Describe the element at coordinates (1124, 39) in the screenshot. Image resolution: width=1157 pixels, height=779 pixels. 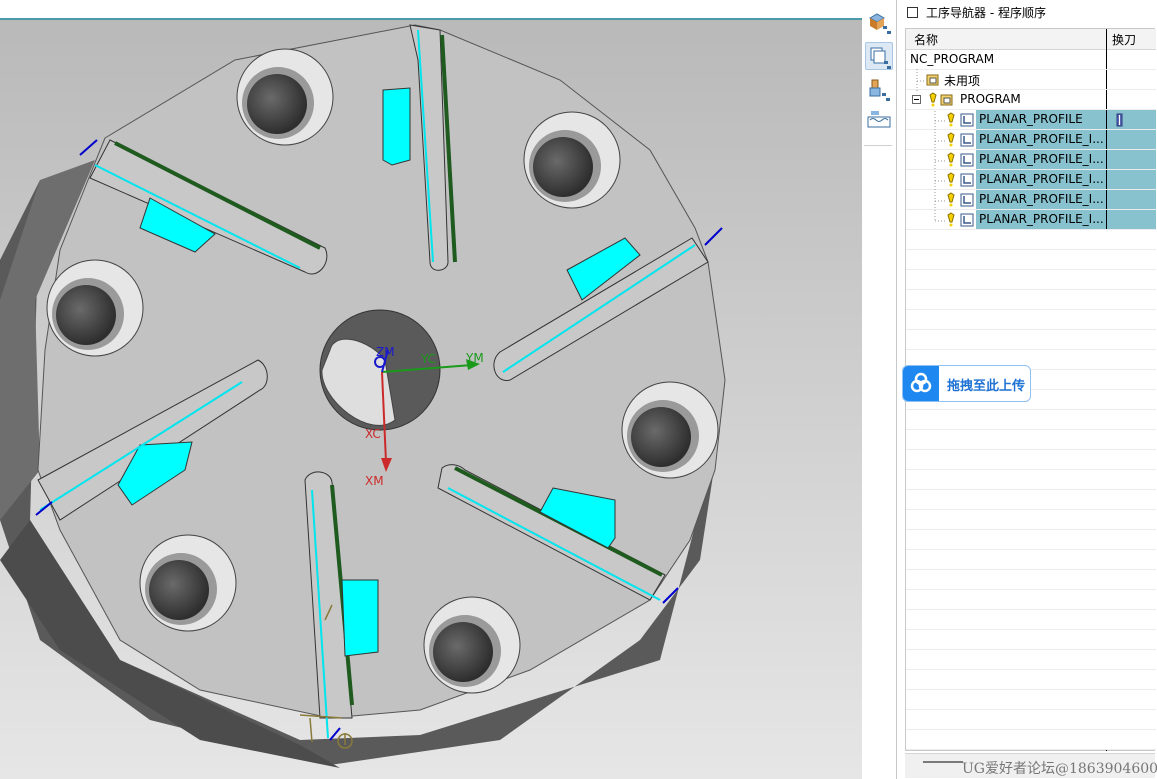
I see `column-tool-change: 换刀` at that location.